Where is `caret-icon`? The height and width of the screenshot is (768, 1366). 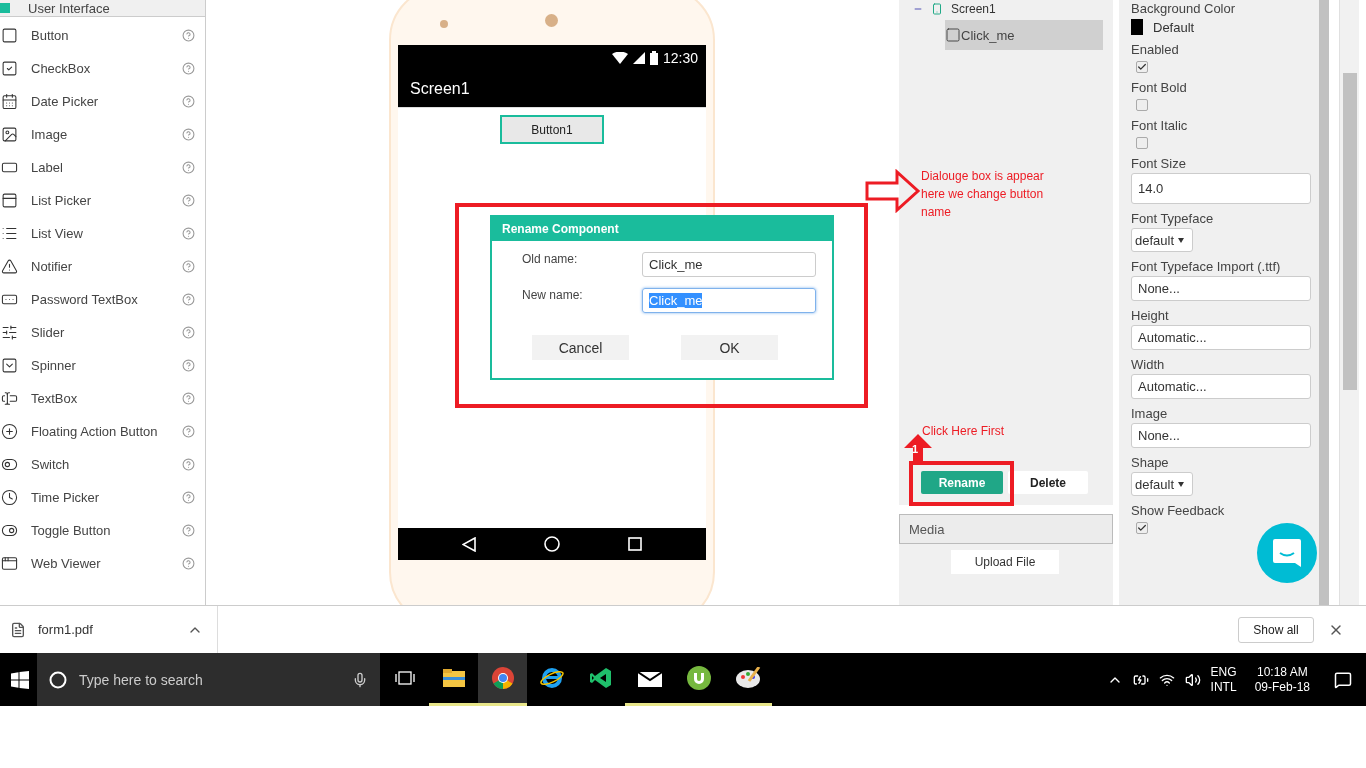 caret-icon is located at coordinates (1181, 484).